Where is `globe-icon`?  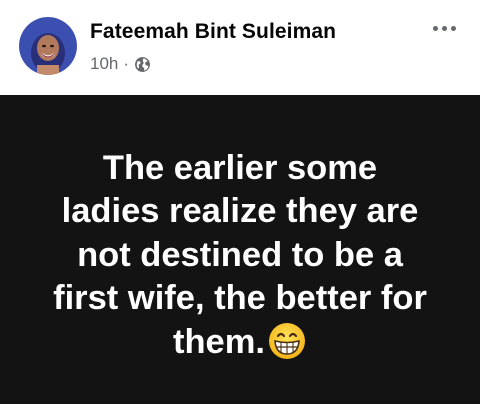 globe-icon is located at coordinates (142, 64).